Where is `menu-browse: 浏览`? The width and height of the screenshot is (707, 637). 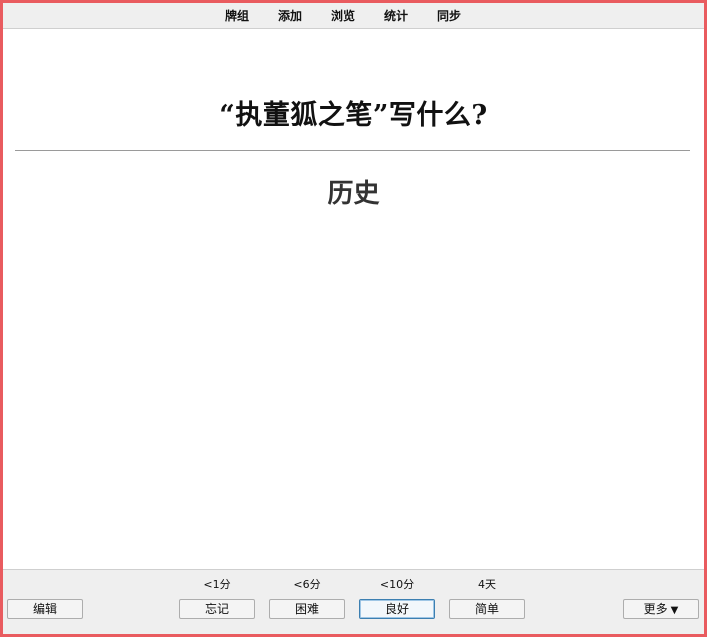
menu-browse: 浏览 is located at coordinates (357, 16).